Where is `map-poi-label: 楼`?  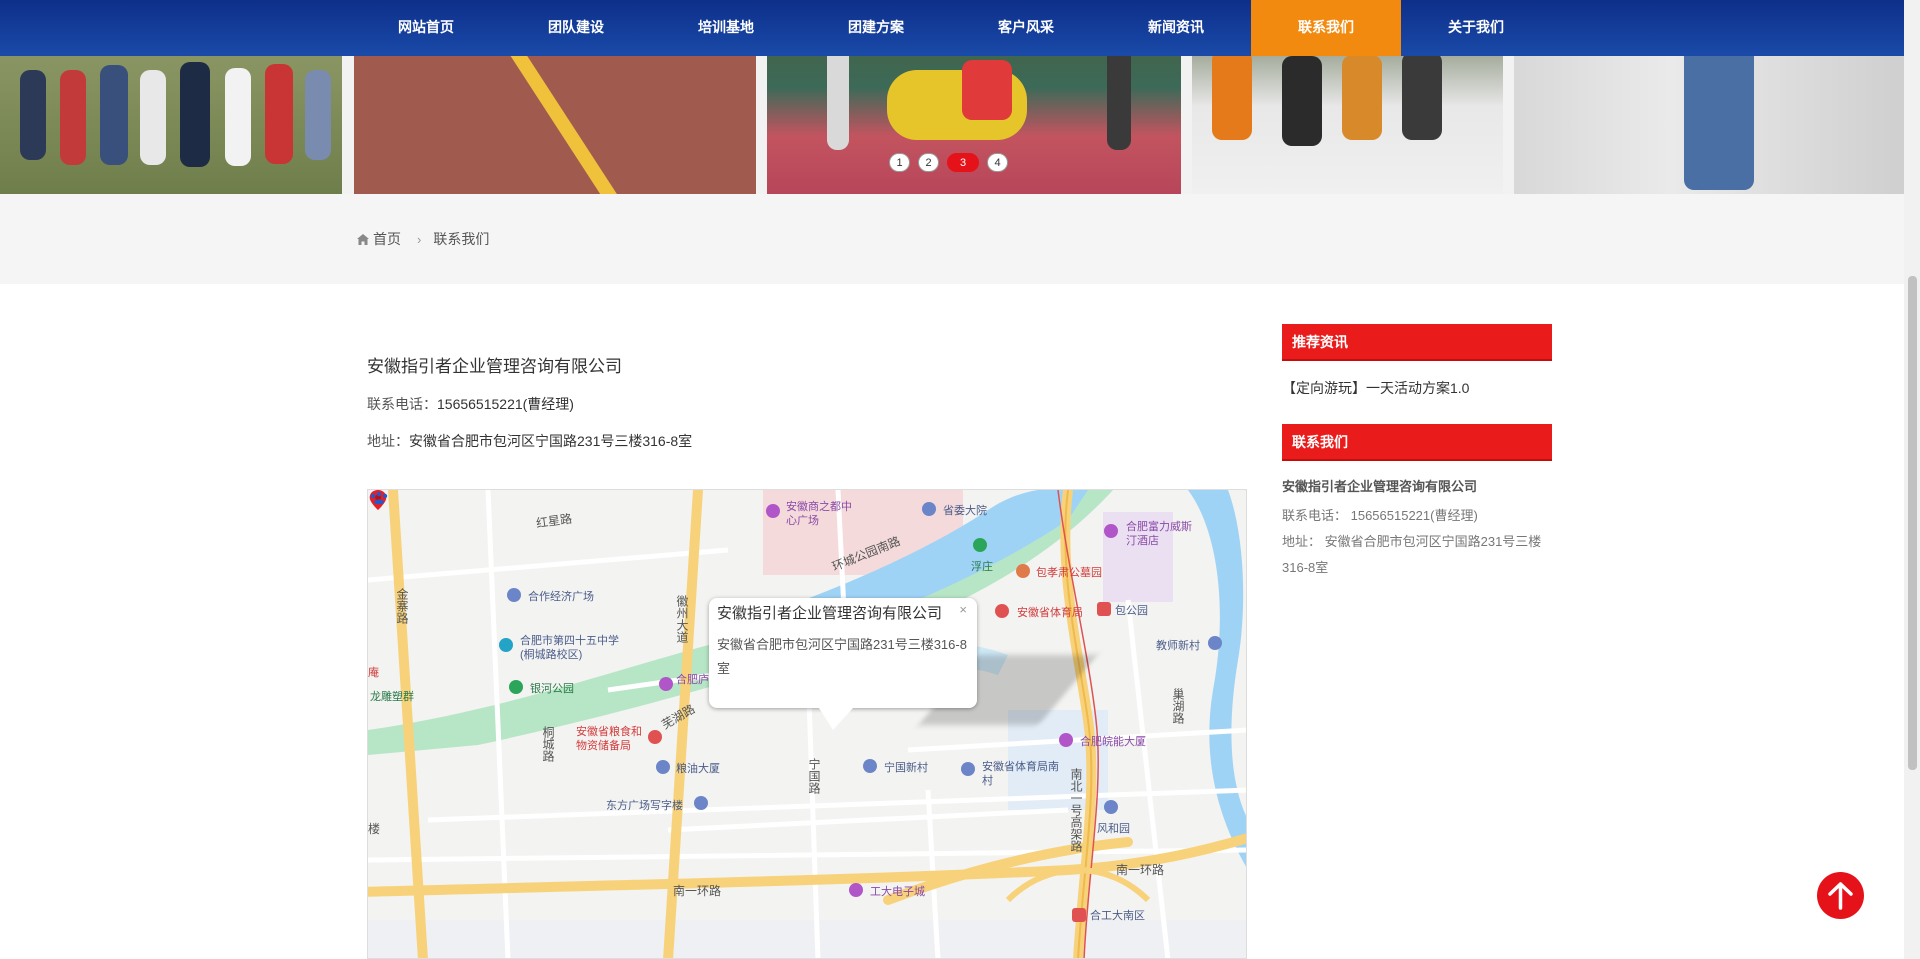 map-poi-label: 楼 is located at coordinates (374, 829).